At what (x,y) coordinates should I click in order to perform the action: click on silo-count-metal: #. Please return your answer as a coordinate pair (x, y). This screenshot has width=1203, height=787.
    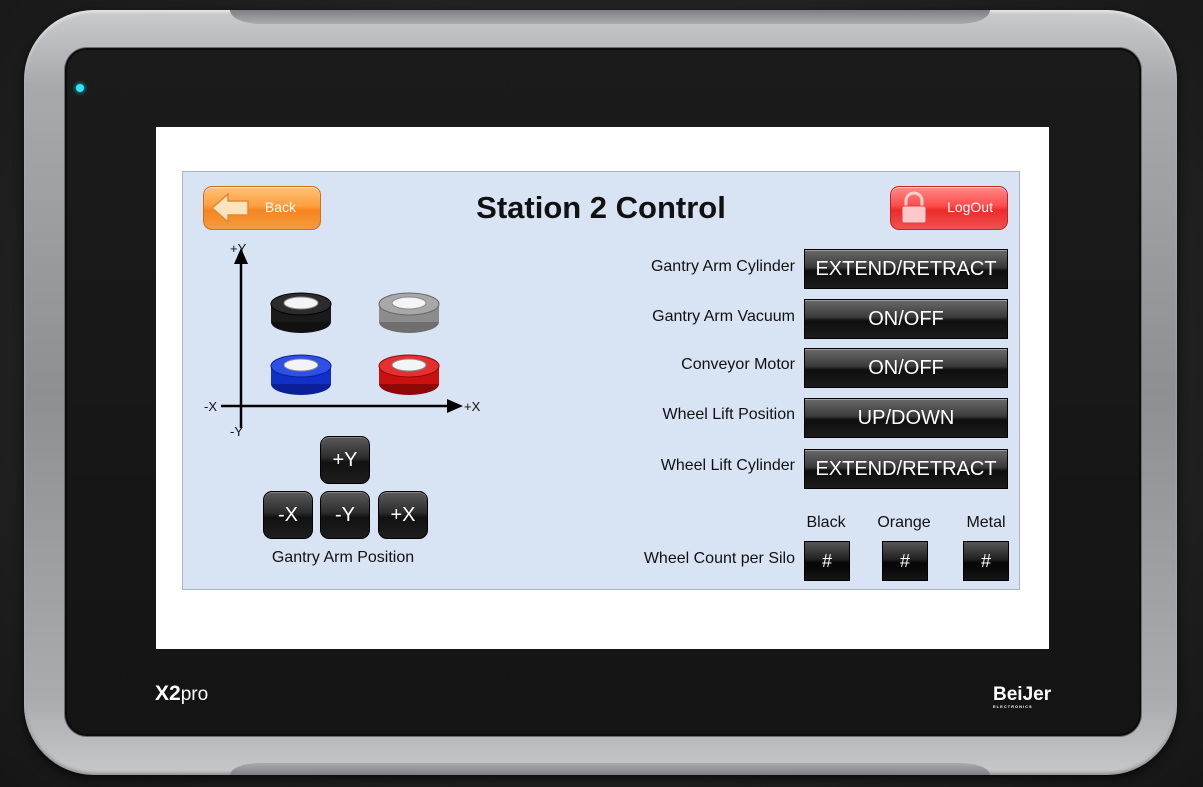
    Looking at the image, I should click on (986, 561).